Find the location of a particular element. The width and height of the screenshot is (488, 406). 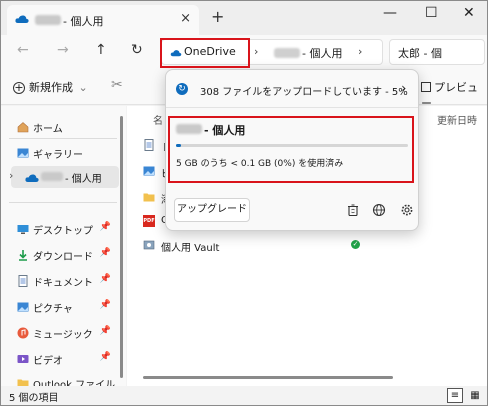

sidebar-item-pictures: ピクチャ 📌 is located at coordinates (65, 307).